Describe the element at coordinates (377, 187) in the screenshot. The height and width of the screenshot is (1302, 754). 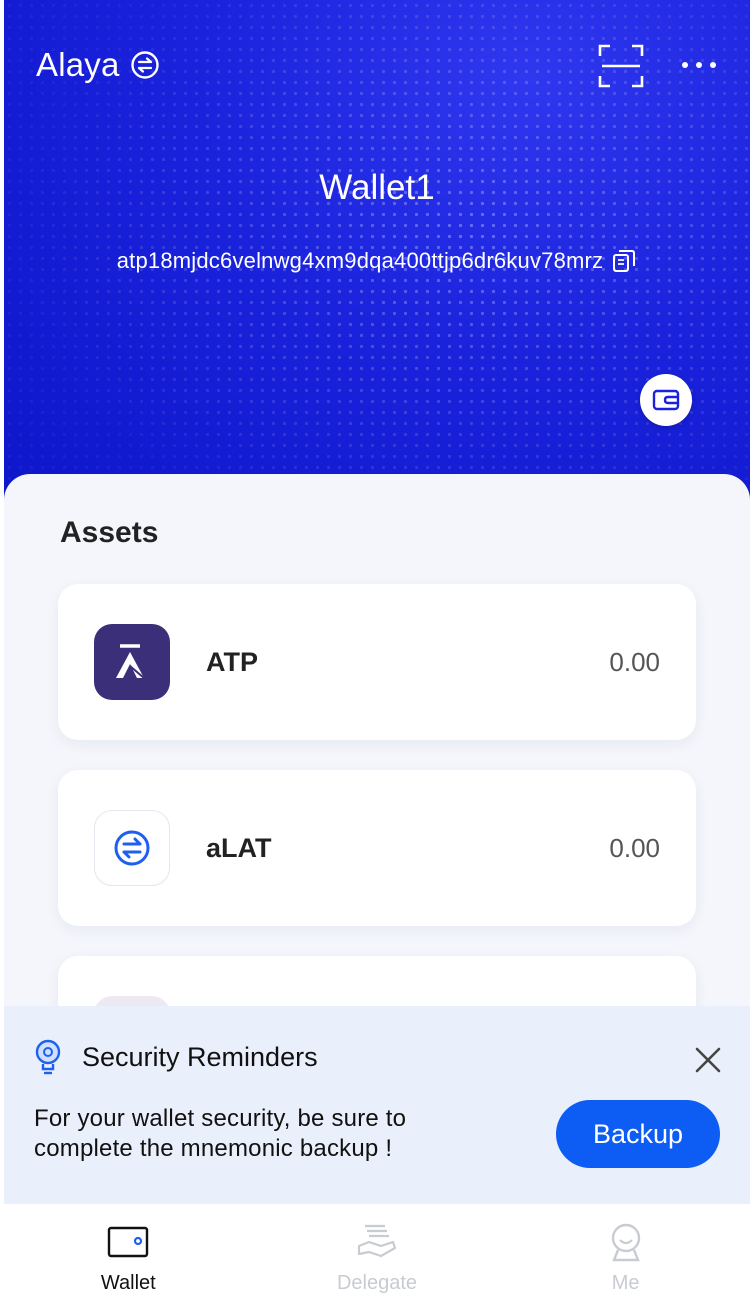
I see `wallet-name: Wallet1` at that location.